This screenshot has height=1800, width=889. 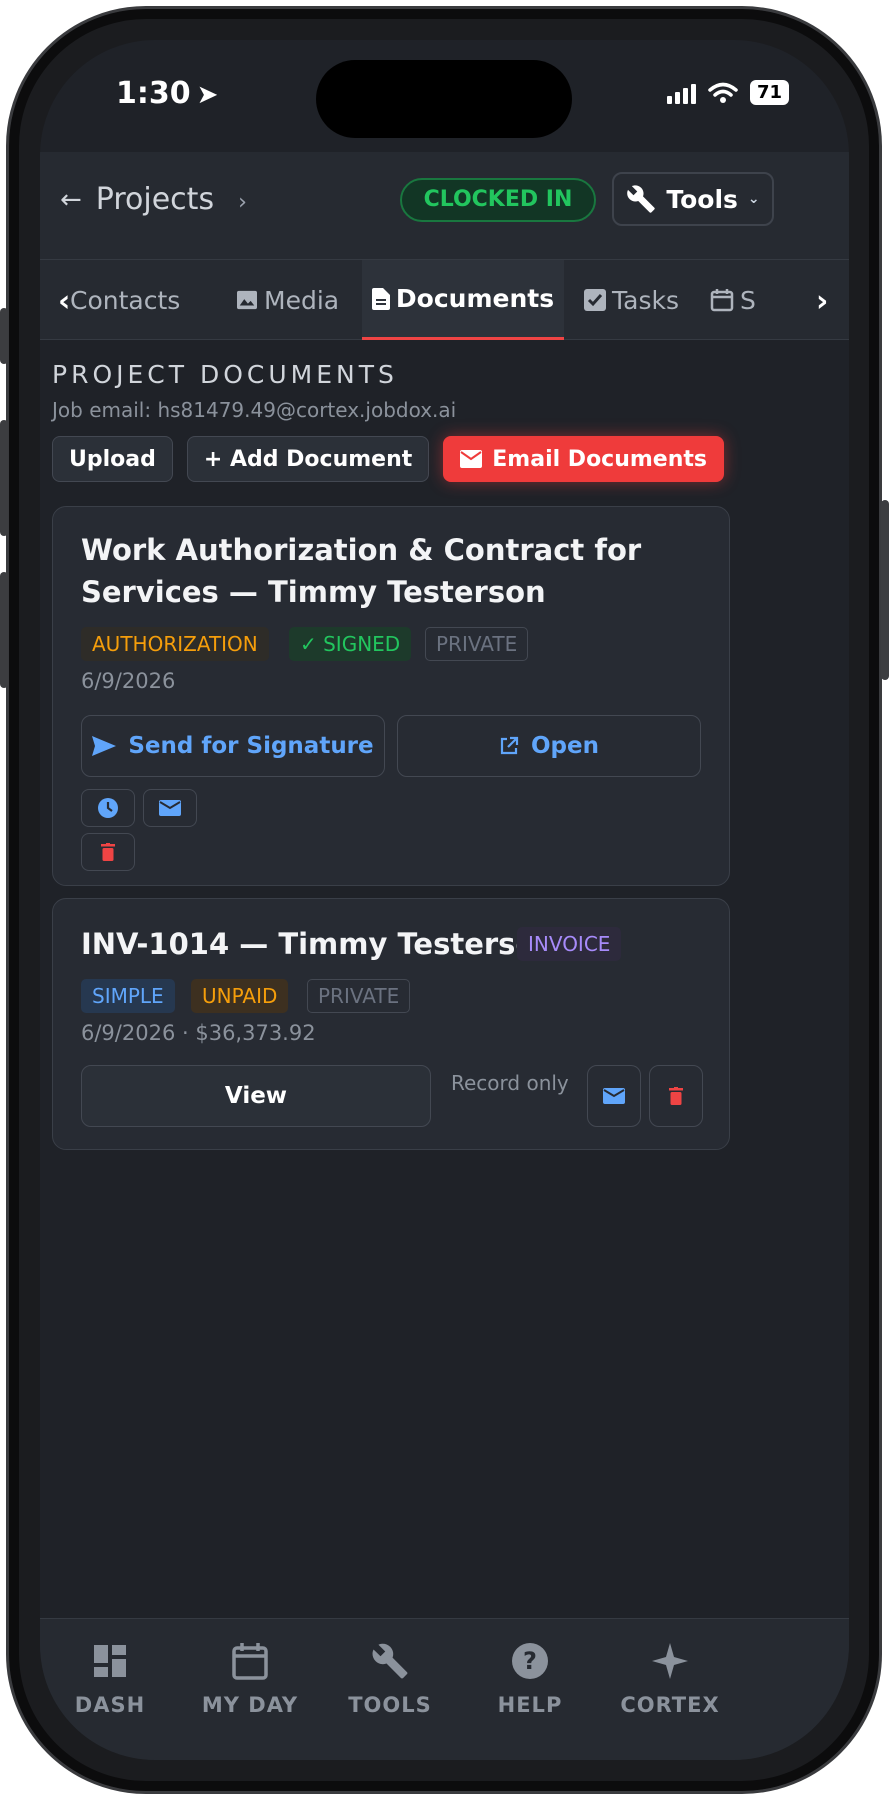 What do you see at coordinates (885, 590) in the screenshot?
I see `power-button` at bounding box center [885, 590].